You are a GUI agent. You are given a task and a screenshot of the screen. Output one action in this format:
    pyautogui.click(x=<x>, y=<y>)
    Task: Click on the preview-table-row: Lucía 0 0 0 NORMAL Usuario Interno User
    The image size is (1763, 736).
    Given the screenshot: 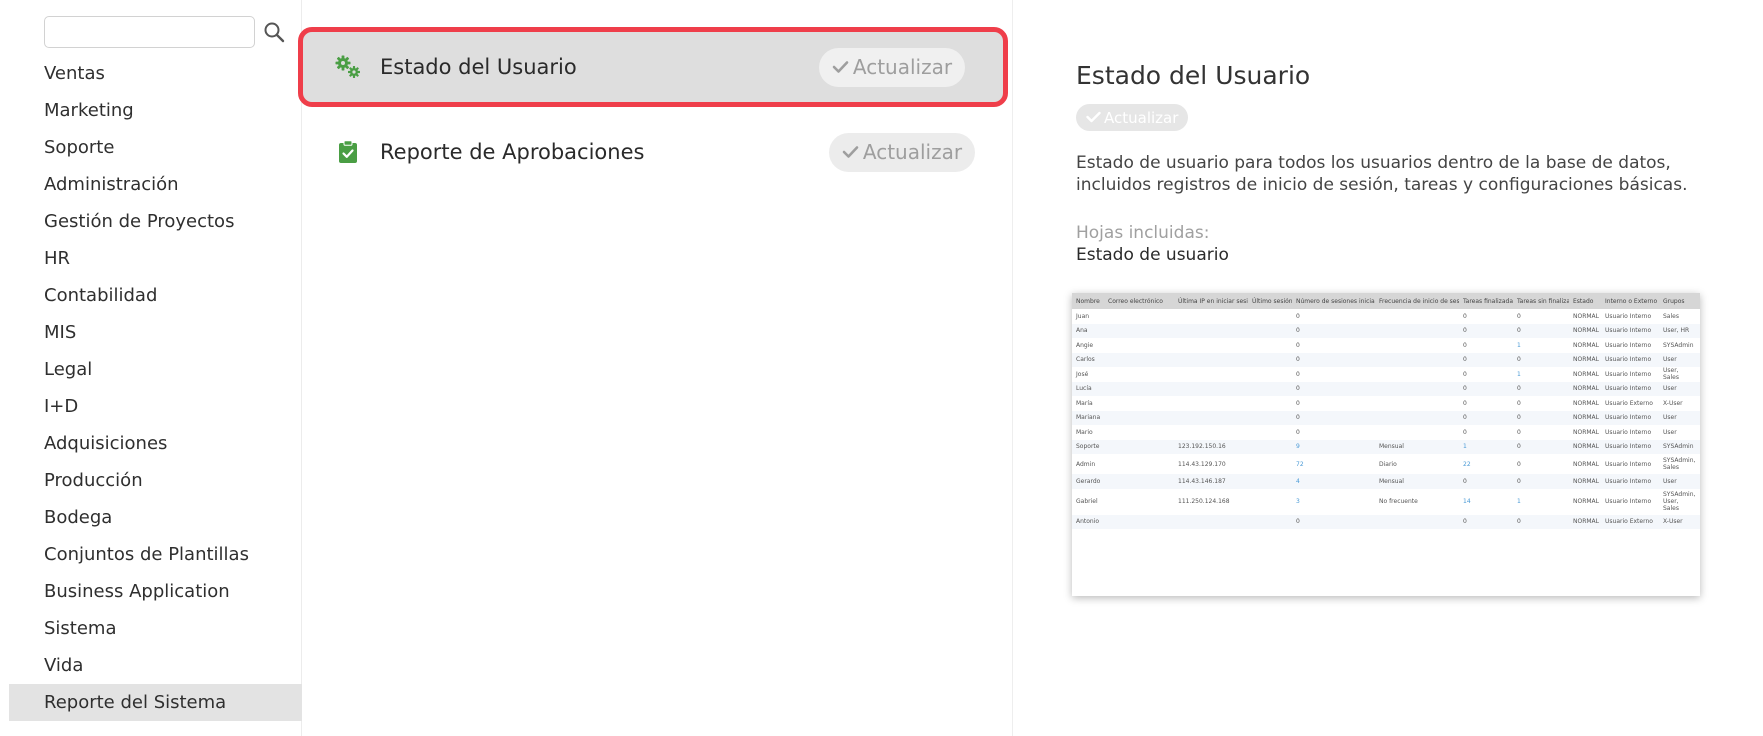 What is the action you would take?
    pyautogui.click(x=1386, y=388)
    